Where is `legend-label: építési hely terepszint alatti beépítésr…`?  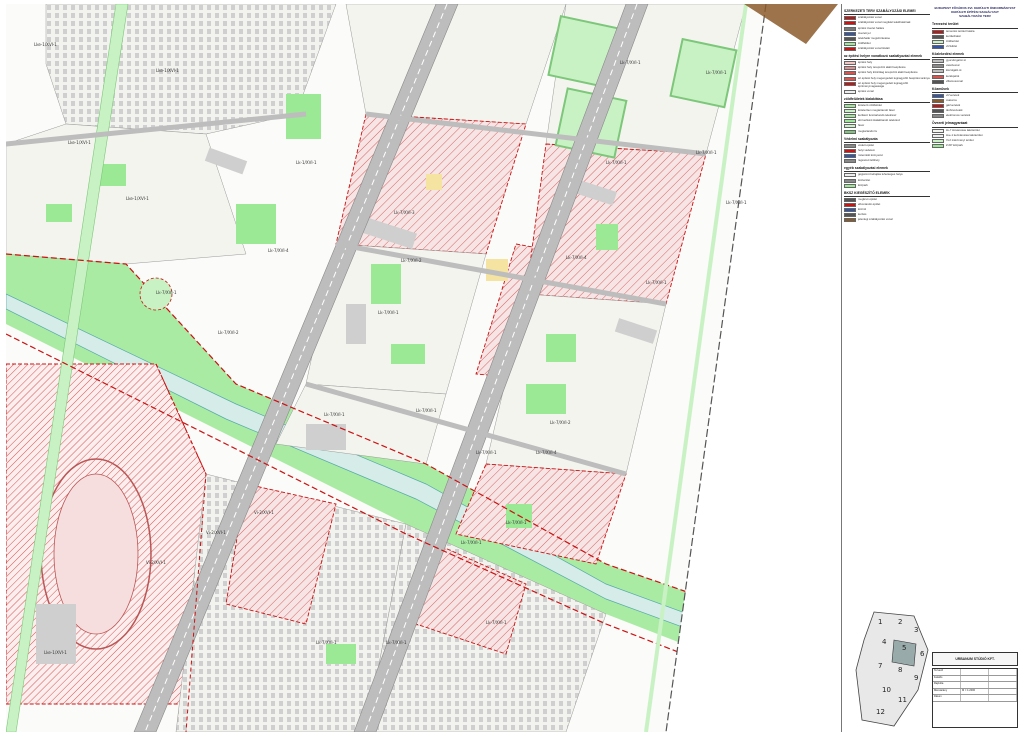 legend-label: építési hely terepszint alatti beépítésr… is located at coordinates (882, 68).